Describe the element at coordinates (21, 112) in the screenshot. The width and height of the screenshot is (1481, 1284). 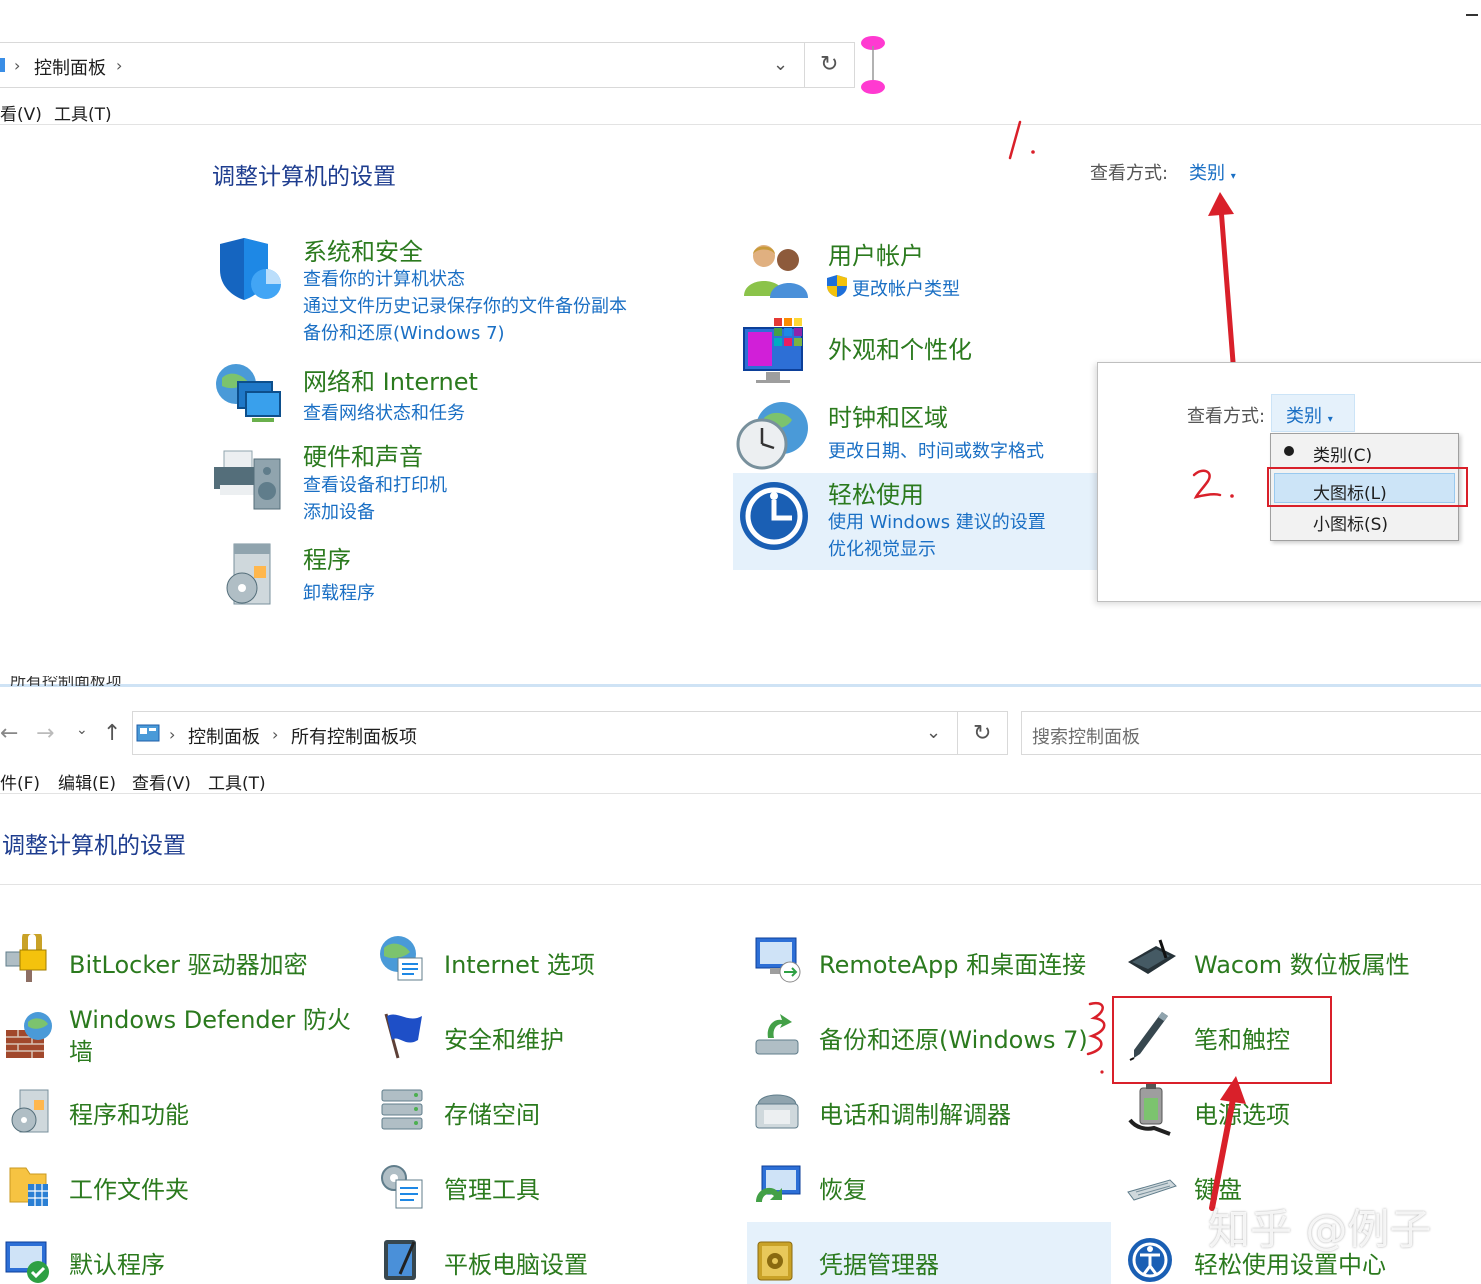
I see `menu-view: 看(V)` at that location.